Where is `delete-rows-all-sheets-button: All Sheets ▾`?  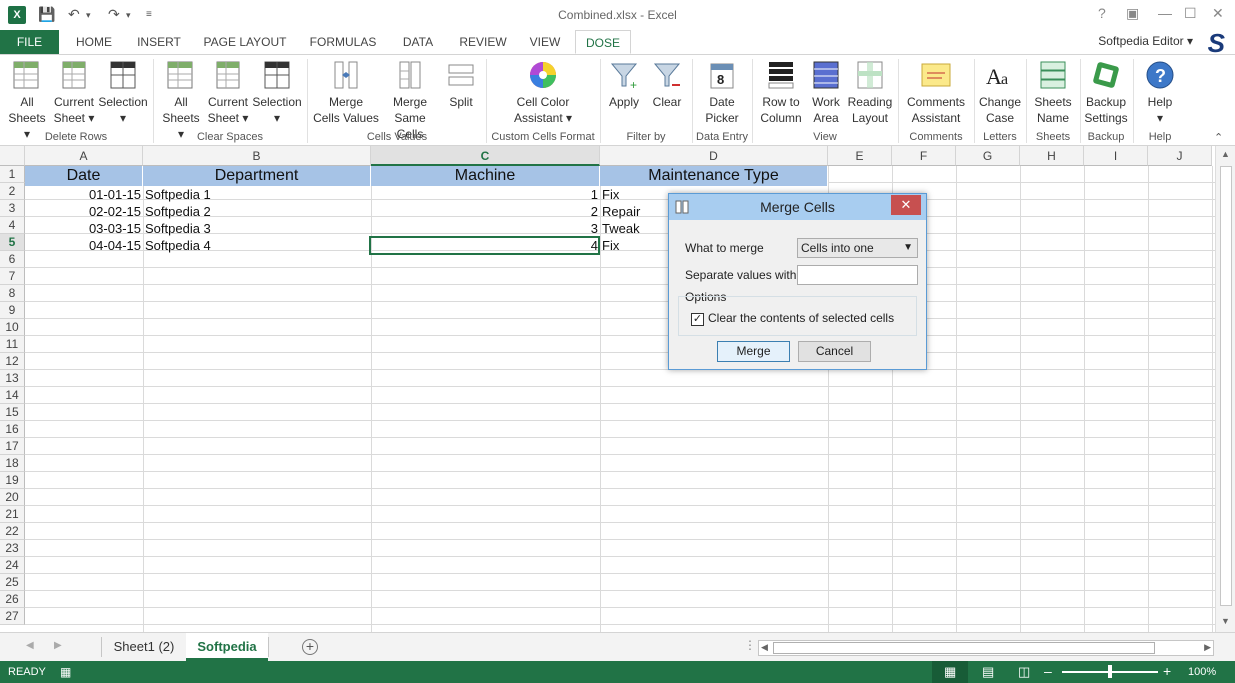
delete-rows-all-sheets-button: All Sheets ▾ is located at coordinates (27, 100).